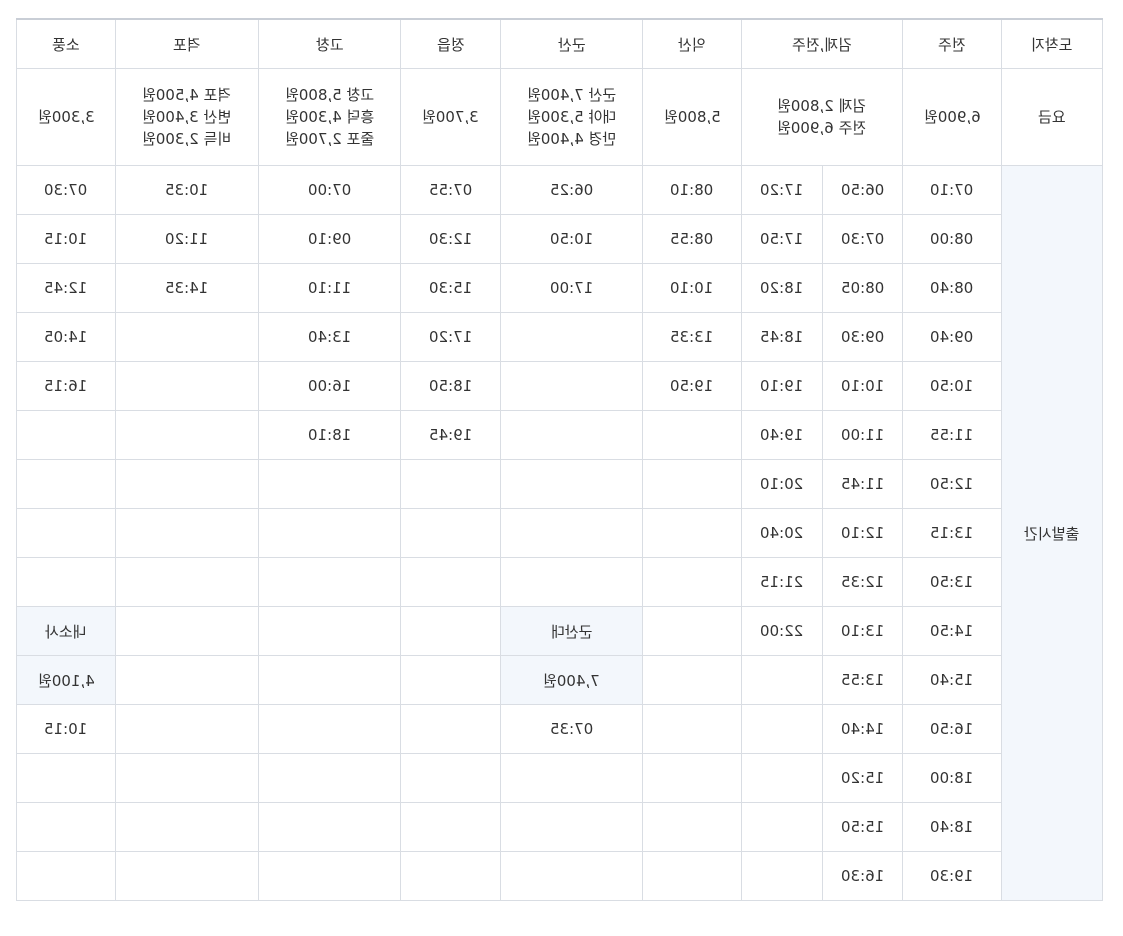 The width and height of the screenshot is (1123, 936). I want to click on time-cell: 14:35, so click(187, 288).